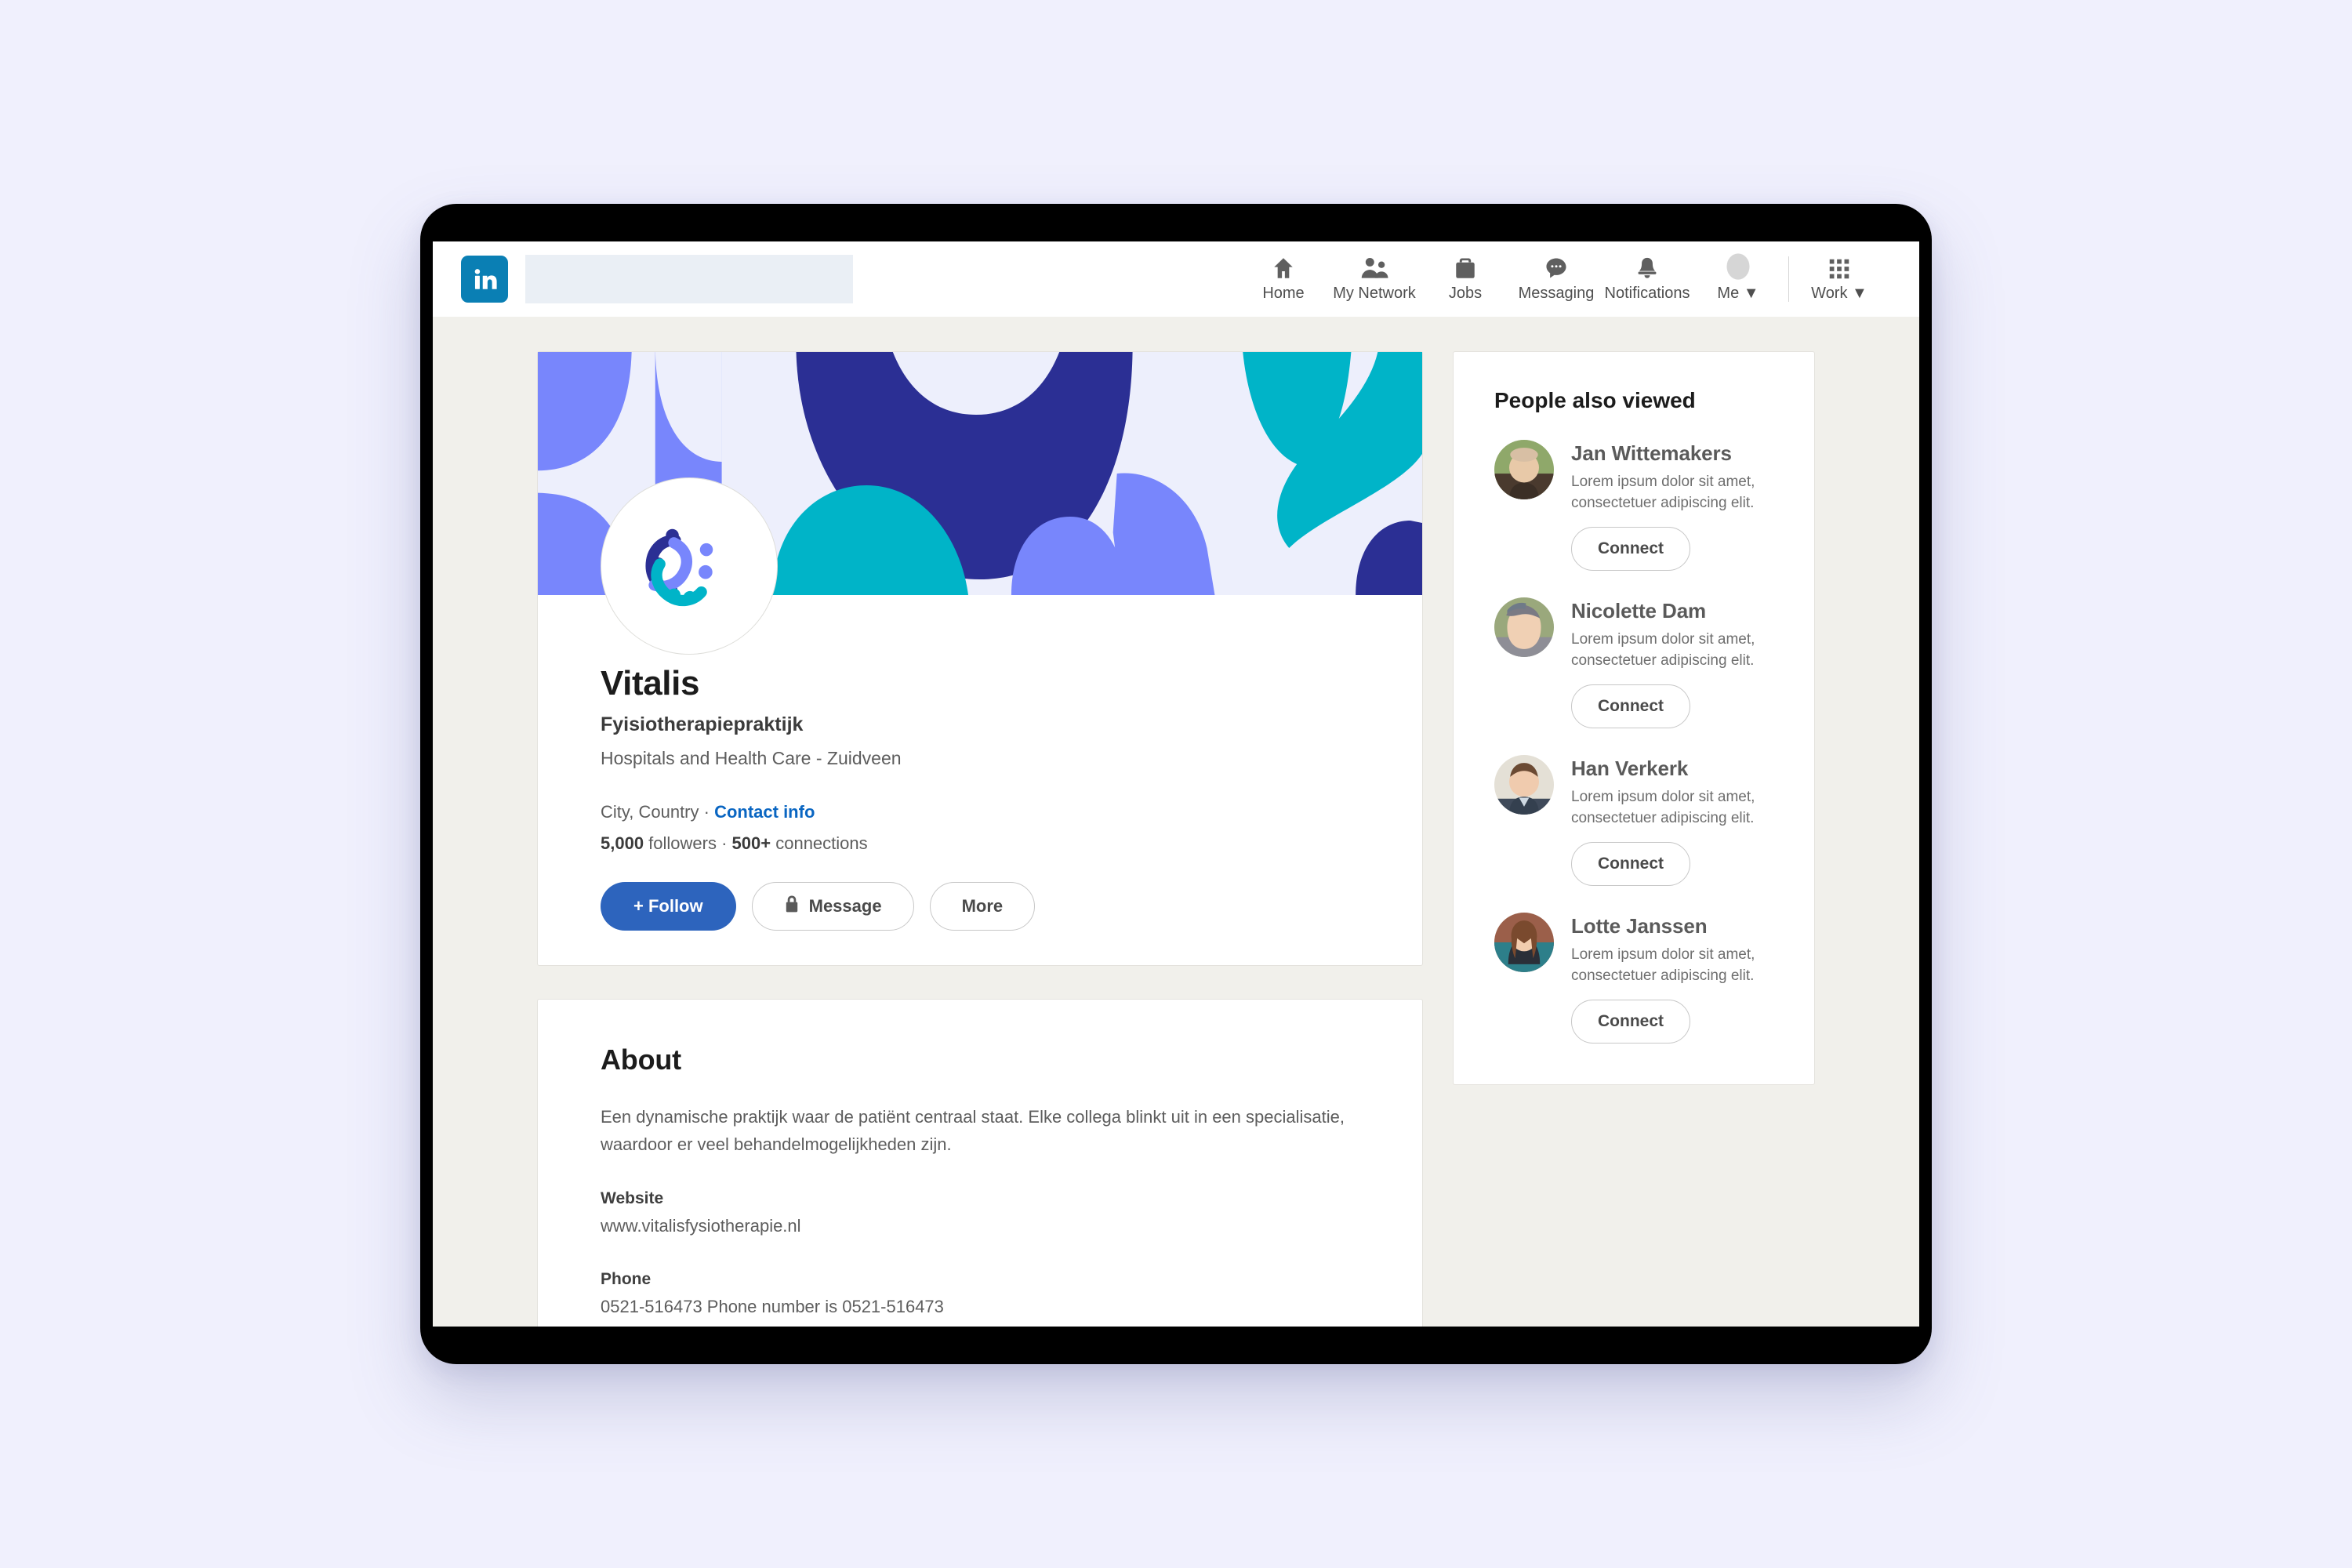  Describe the element at coordinates (1639, 610) in the screenshot. I see `person-name: Nicolette Dam` at that location.